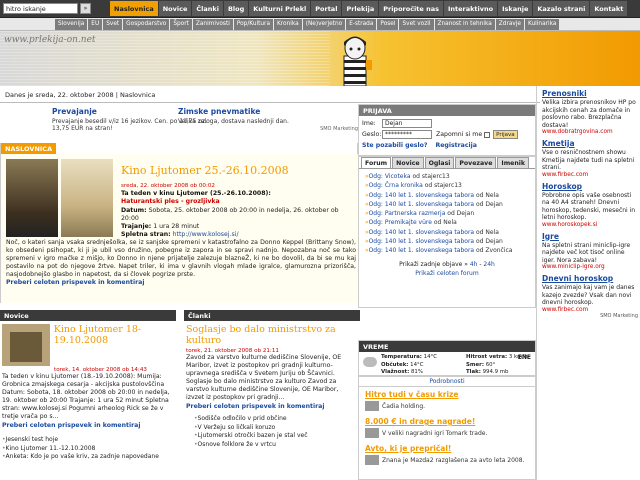  I want to click on search-button: », so click(85, 8).